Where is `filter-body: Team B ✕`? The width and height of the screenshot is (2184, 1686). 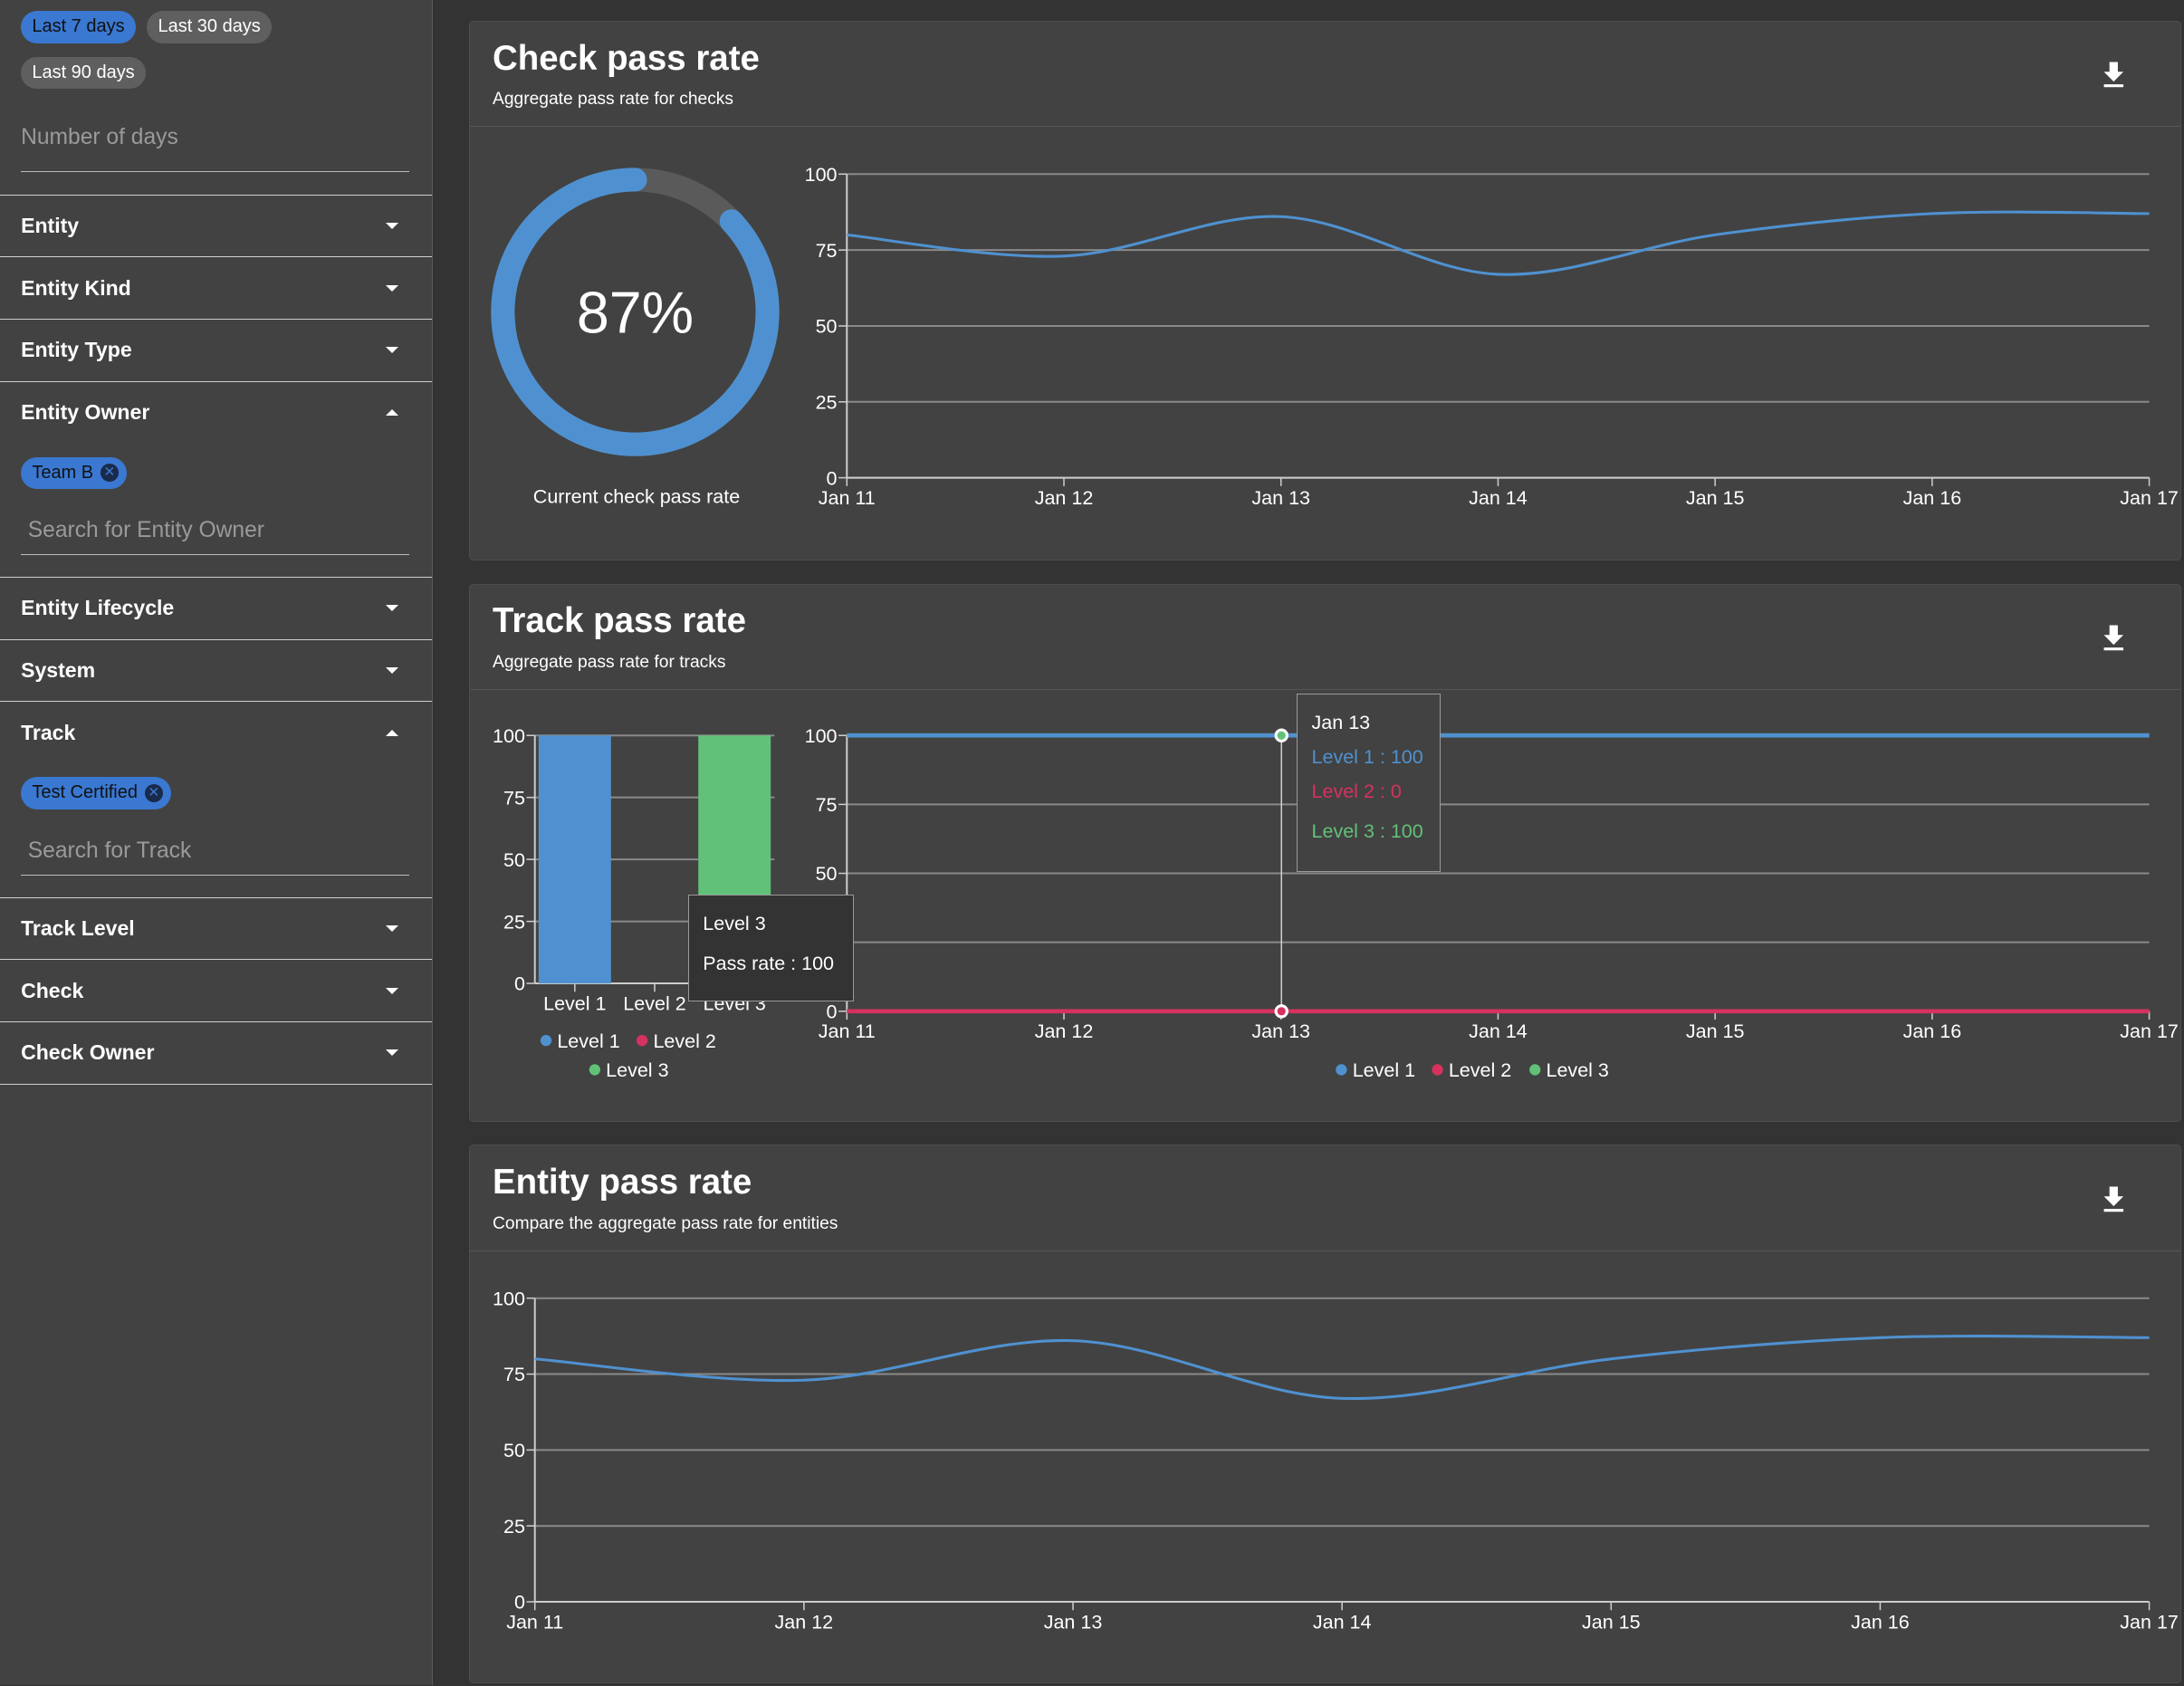
filter-body: Team B ✕ is located at coordinates (216, 510).